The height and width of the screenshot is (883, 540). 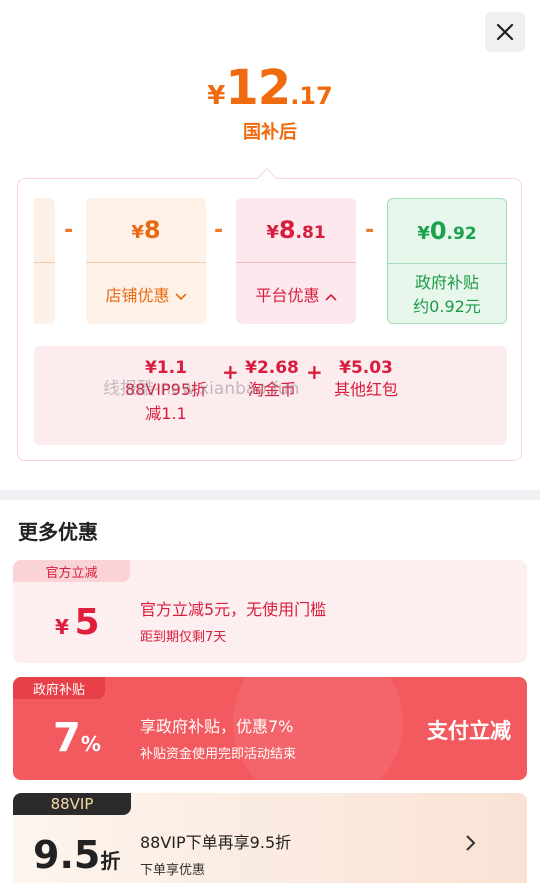 I want to click on platform-discount-card: ¥8.81 平台优惠, so click(x=296, y=261).